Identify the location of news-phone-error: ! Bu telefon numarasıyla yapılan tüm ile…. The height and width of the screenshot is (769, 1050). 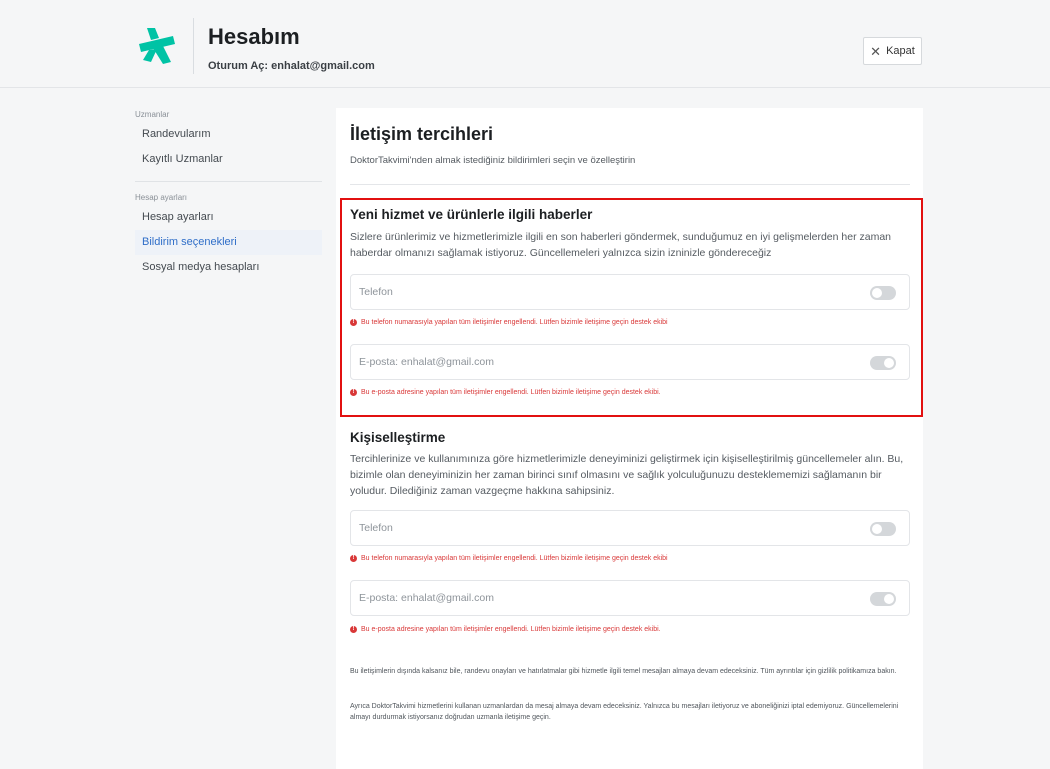
(509, 322).